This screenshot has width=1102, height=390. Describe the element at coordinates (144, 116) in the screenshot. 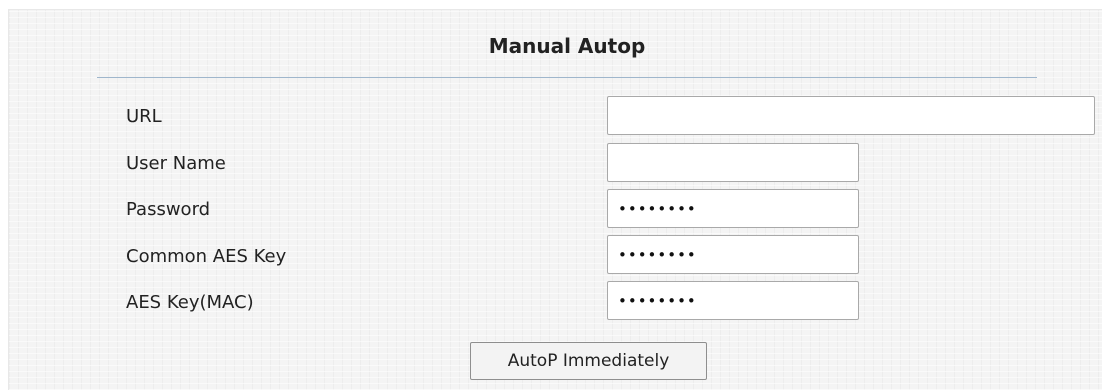

I see `url-label: URL` at that location.